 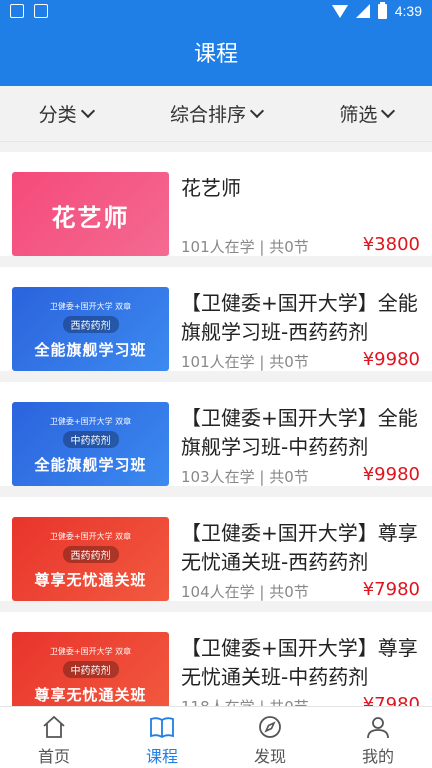 I want to click on user-icon, so click(x=378, y=728).